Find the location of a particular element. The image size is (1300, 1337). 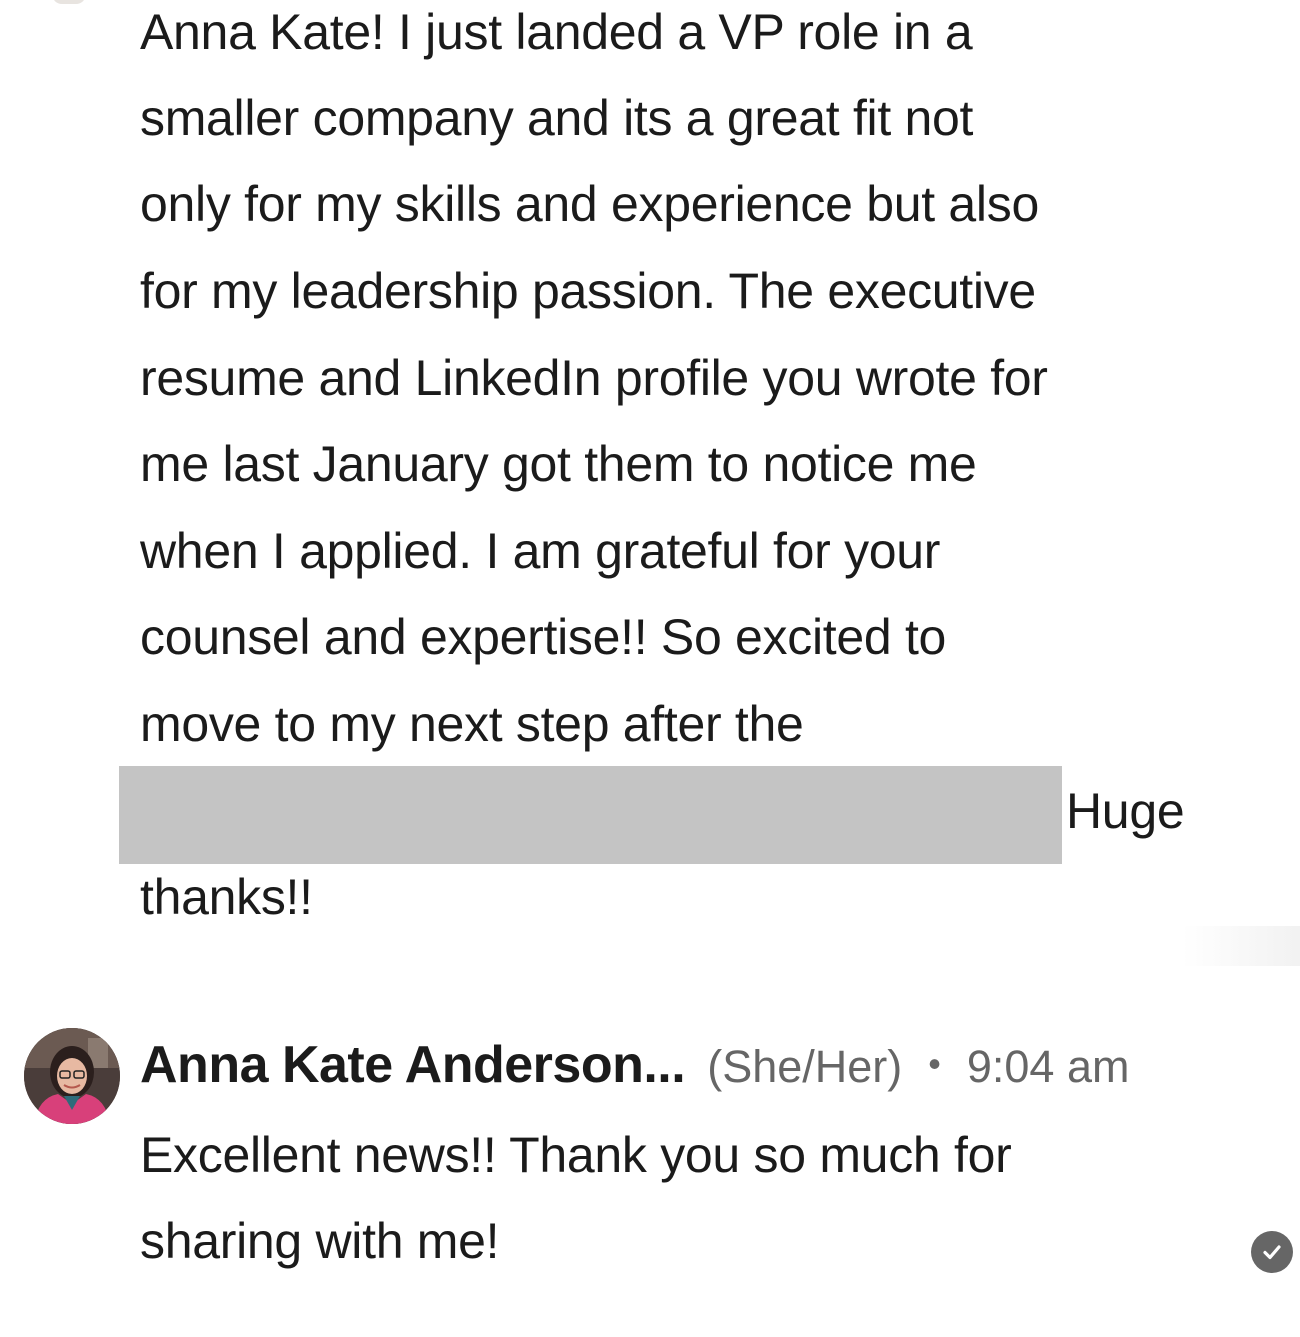

message-line: for my leadership passion. The executive is located at coordinates (588, 291).